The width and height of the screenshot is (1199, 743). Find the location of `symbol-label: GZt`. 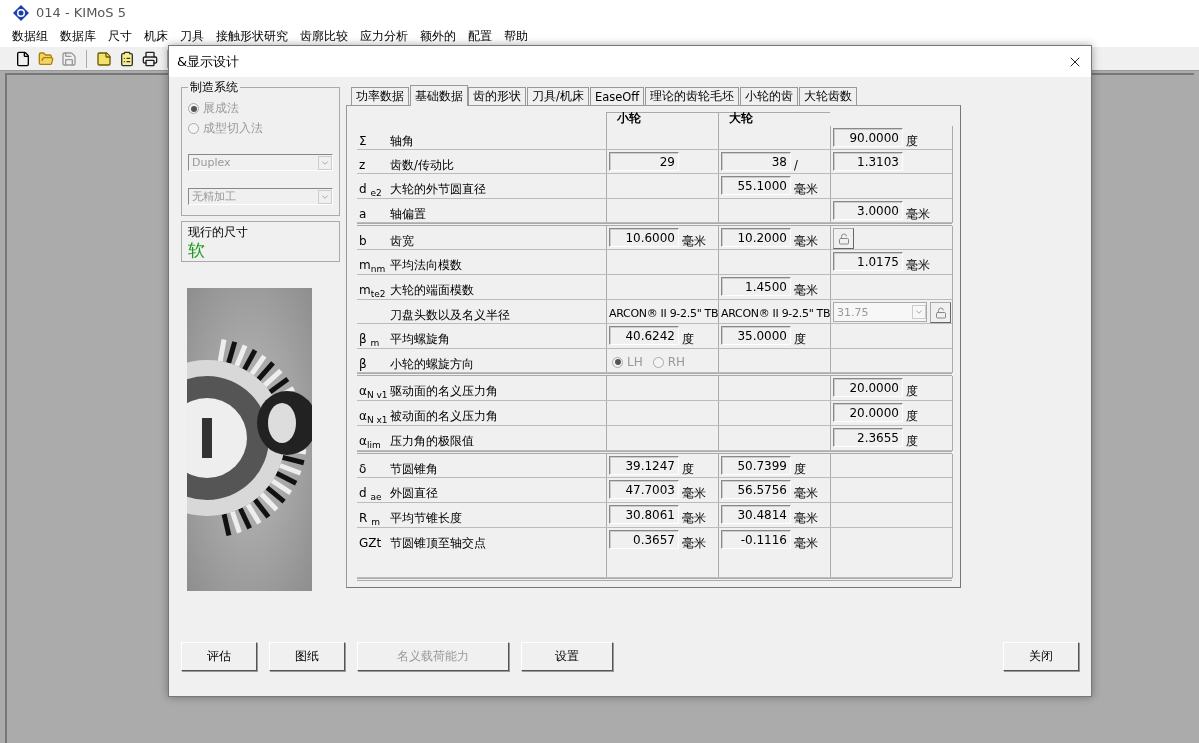

symbol-label: GZt is located at coordinates (370, 543).